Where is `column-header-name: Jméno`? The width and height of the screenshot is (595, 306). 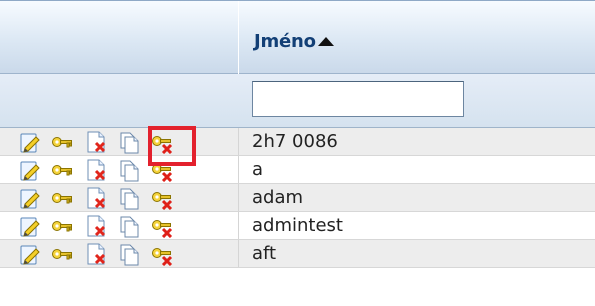
column-header-name: Jméno is located at coordinates (285, 41).